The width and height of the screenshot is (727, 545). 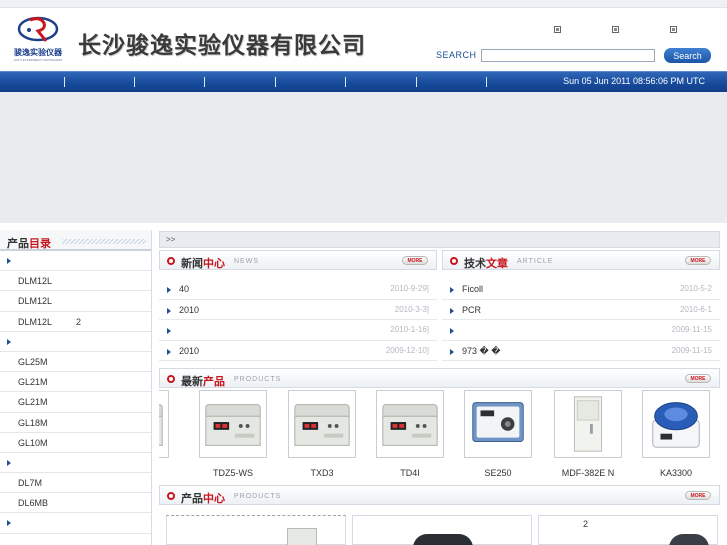 I want to click on products-center-subtitle: PRODUCTS, so click(x=258, y=496).